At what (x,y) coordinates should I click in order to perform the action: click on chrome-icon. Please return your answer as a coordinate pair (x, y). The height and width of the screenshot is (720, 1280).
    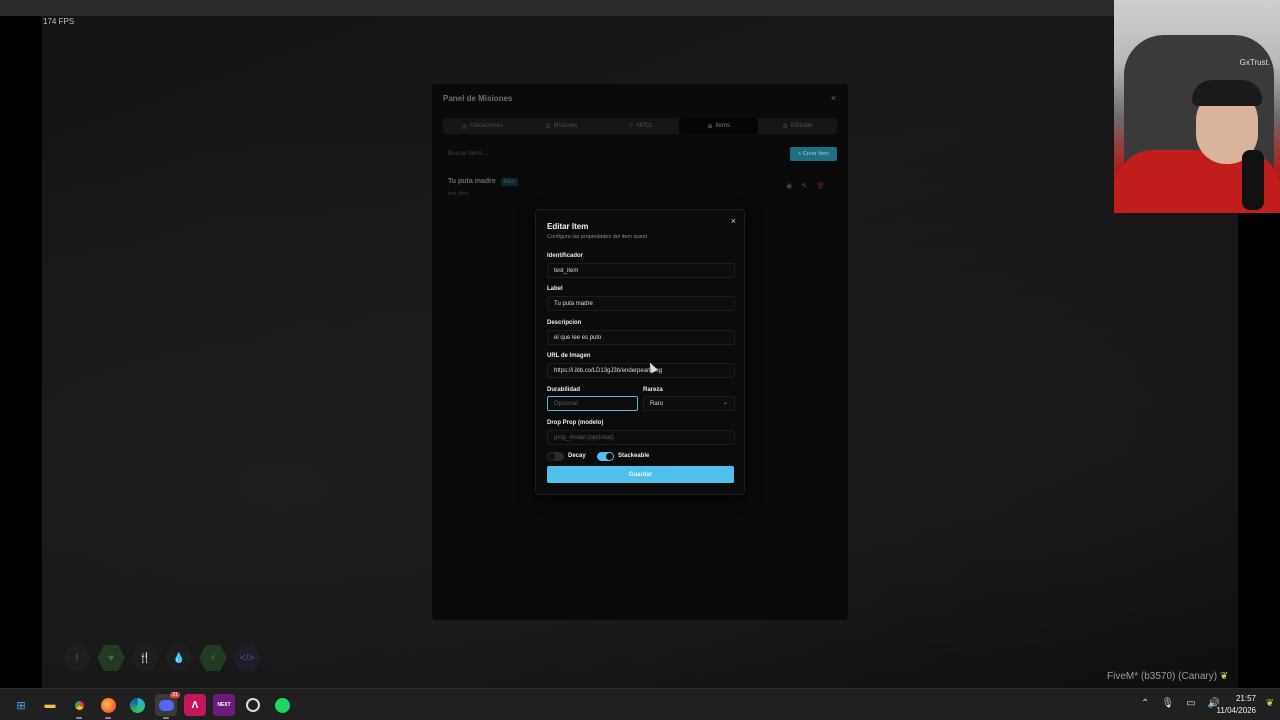
    Looking at the image, I should click on (79, 706).